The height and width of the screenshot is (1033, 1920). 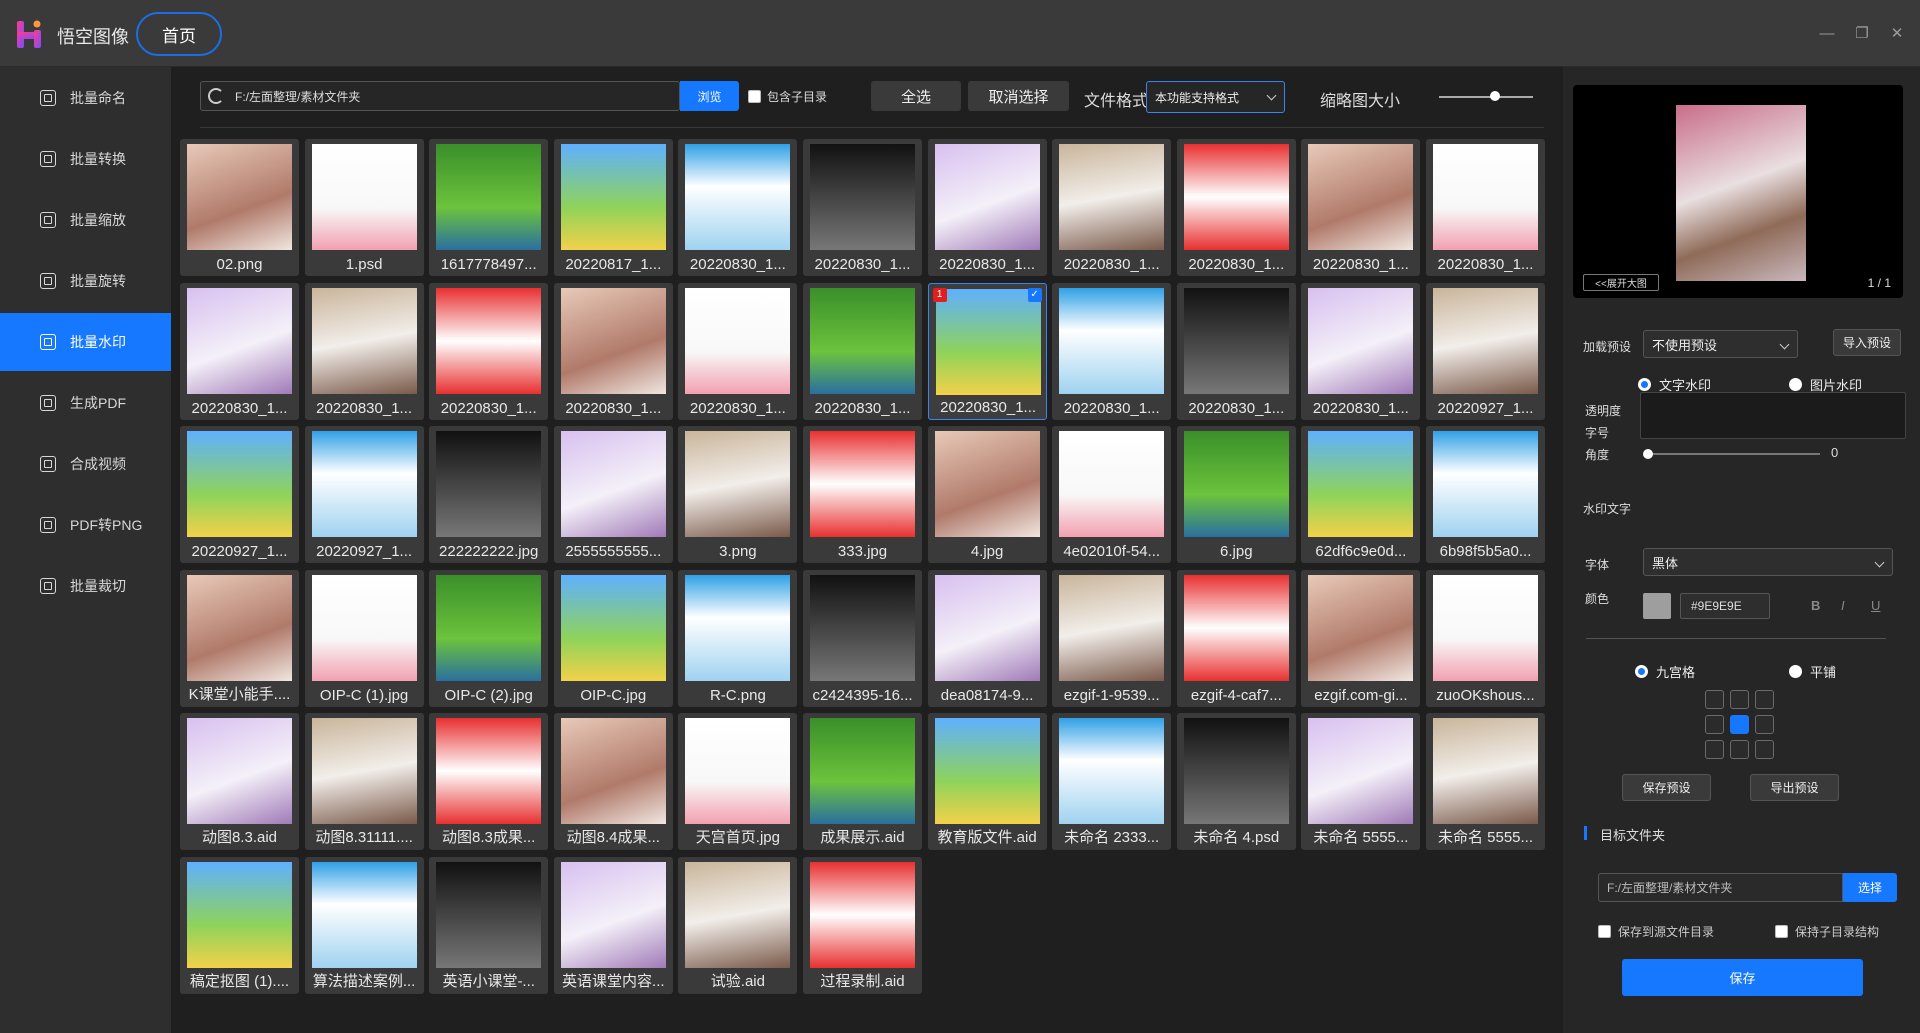 I want to click on keep-structure-checkbox: 保持子目录结构, so click(x=1827, y=931).